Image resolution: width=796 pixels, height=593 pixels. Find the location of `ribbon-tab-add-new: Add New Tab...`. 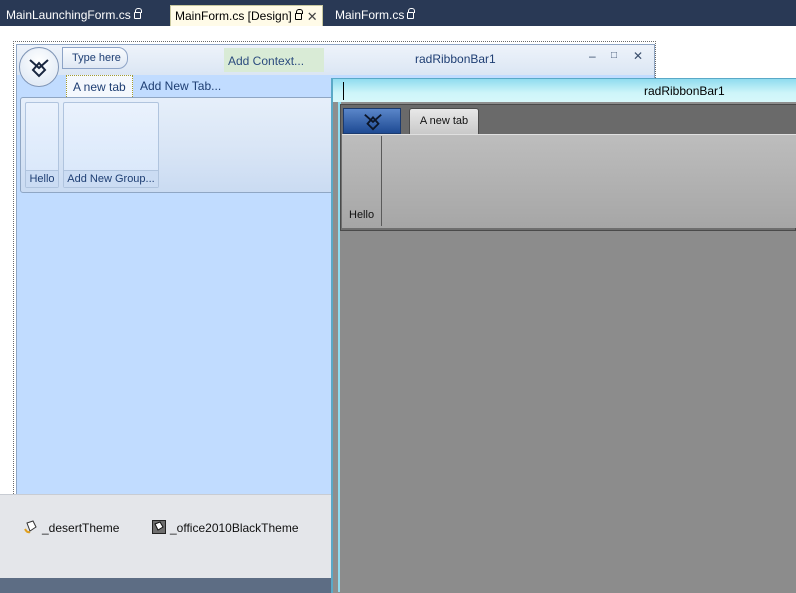

ribbon-tab-add-new: Add New Tab... is located at coordinates (180, 86).